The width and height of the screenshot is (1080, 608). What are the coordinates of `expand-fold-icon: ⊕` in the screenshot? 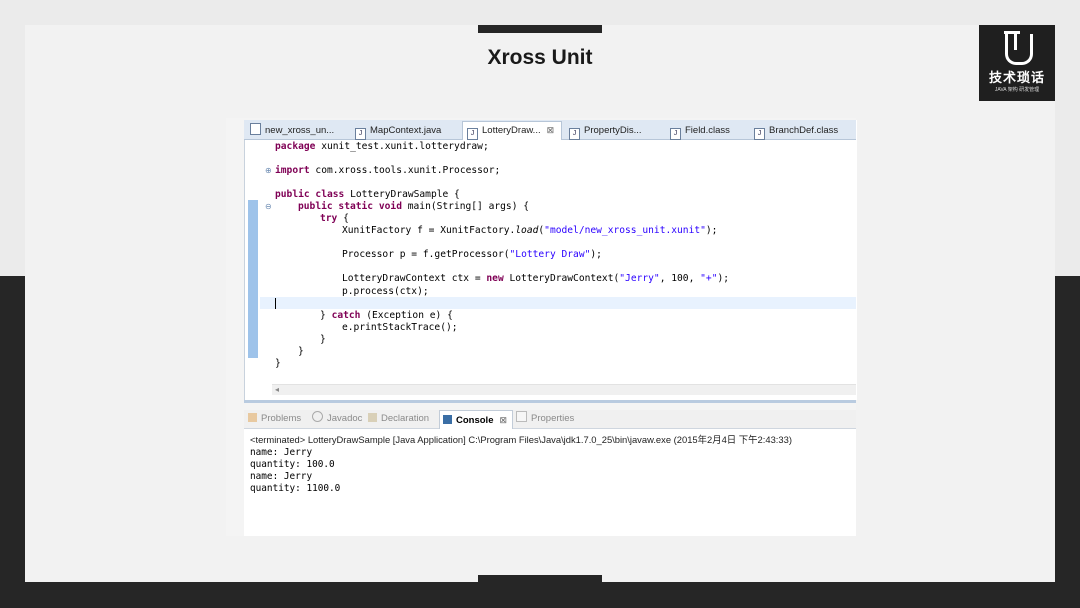 It's located at (268, 170).